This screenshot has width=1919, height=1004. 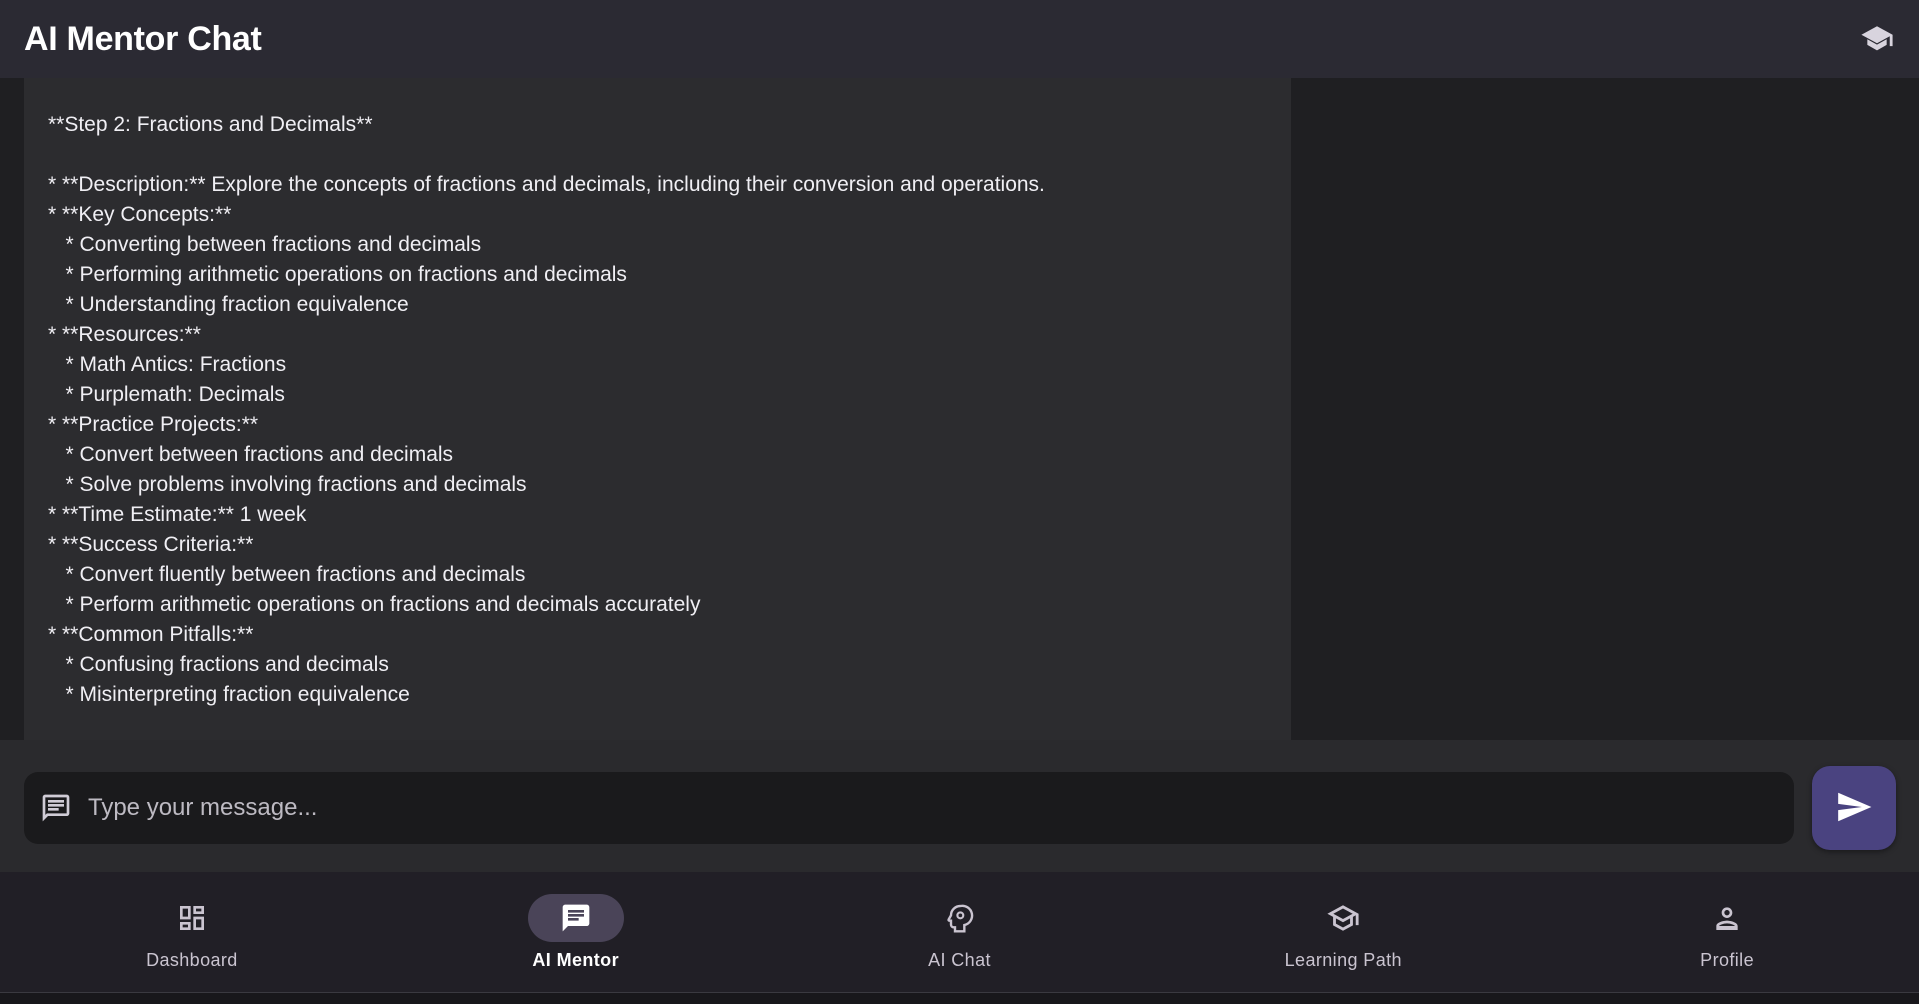 What do you see at coordinates (1727, 960) in the screenshot?
I see `nav-label-profile: Profile` at bounding box center [1727, 960].